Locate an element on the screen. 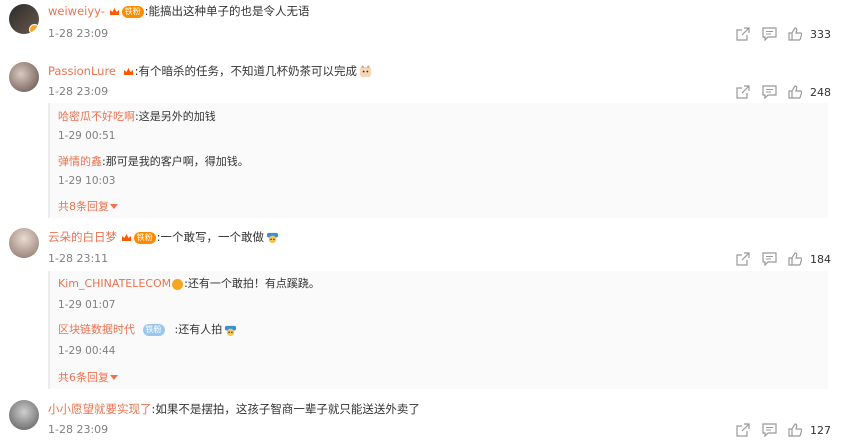 This screenshot has width=842, height=443. reply-username: Kim_CHINATELECOM is located at coordinates (114, 283).